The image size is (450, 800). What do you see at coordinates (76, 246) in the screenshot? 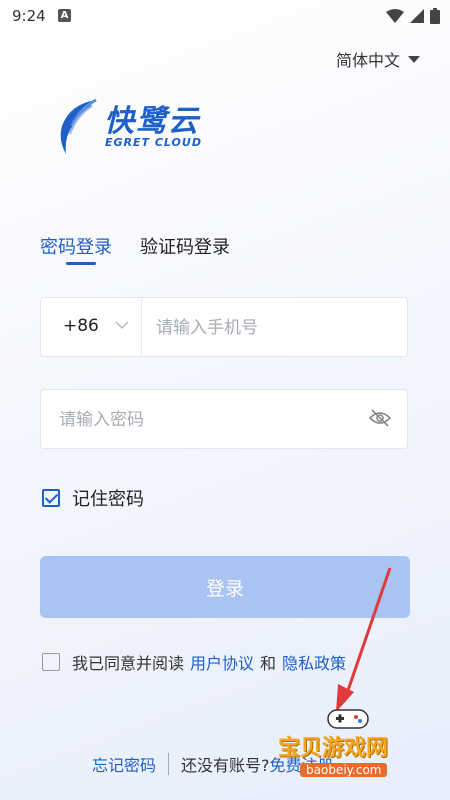
I see `tab-password-login: 密码登录` at bounding box center [76, 246].